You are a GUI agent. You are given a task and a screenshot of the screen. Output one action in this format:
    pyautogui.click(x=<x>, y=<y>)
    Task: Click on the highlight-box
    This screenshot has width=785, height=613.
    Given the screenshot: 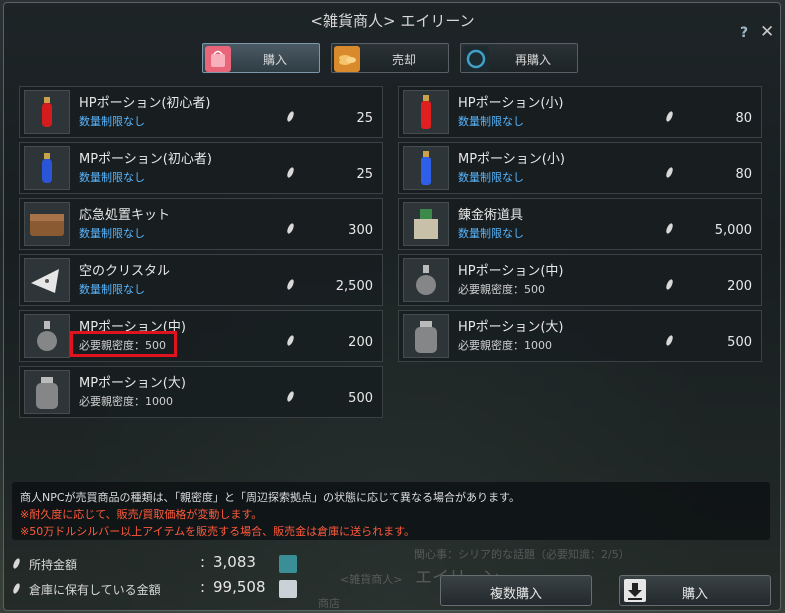 What is the action you would take?
    pyautogui.click(x=123, y=344)
    